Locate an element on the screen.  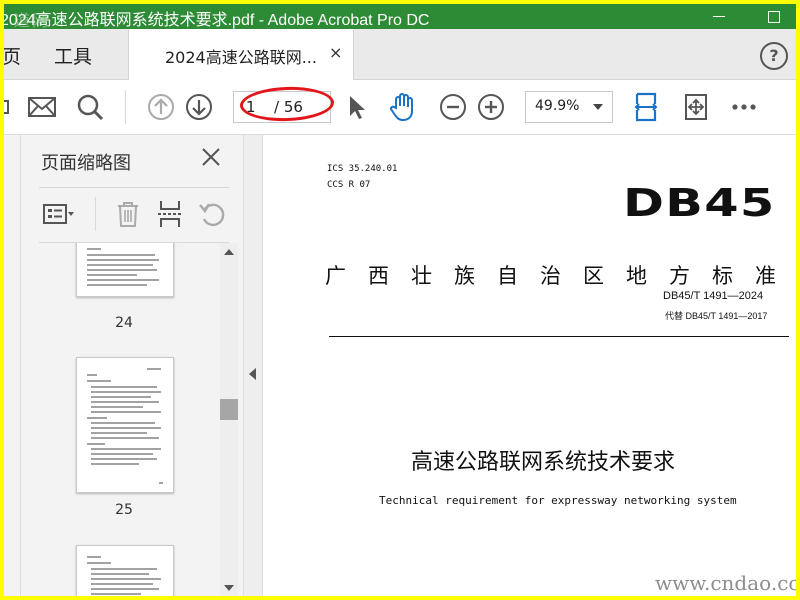
next-page-icon is located at coordinates (199, 107).